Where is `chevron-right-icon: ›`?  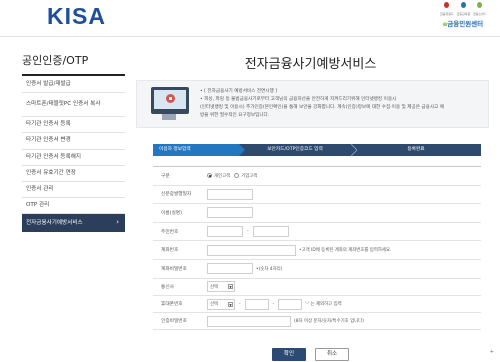
chevron-right-icon: › is located at coordinates (117, 222).